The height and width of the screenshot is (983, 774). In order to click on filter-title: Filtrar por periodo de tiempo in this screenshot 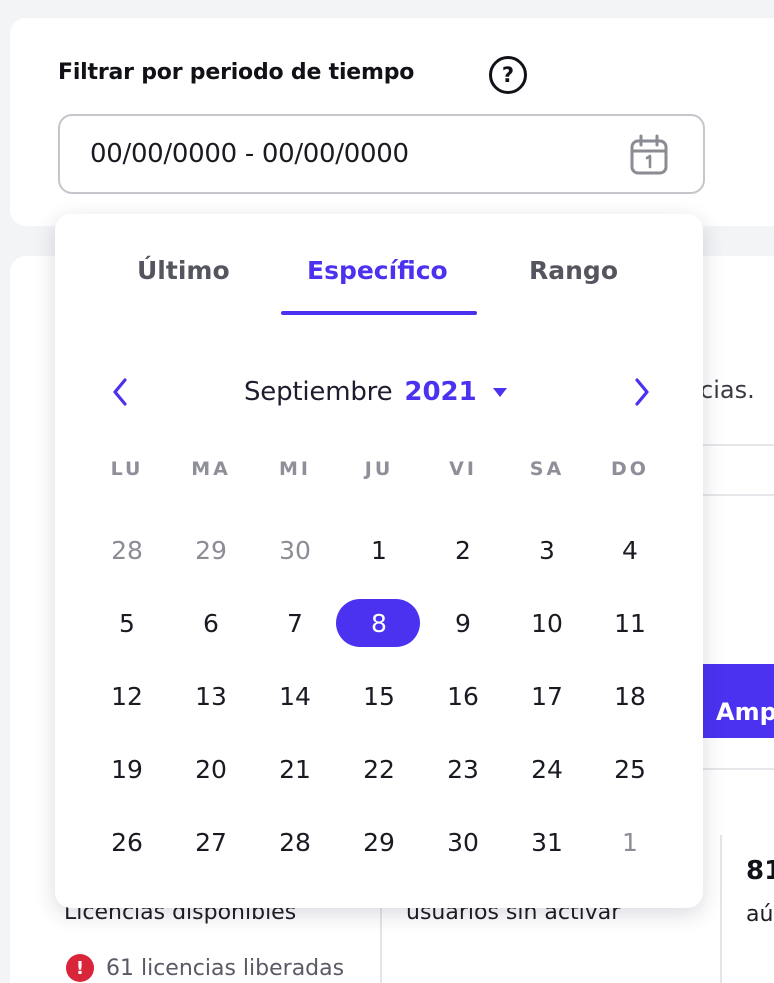, I will do `click(236, 72)`.